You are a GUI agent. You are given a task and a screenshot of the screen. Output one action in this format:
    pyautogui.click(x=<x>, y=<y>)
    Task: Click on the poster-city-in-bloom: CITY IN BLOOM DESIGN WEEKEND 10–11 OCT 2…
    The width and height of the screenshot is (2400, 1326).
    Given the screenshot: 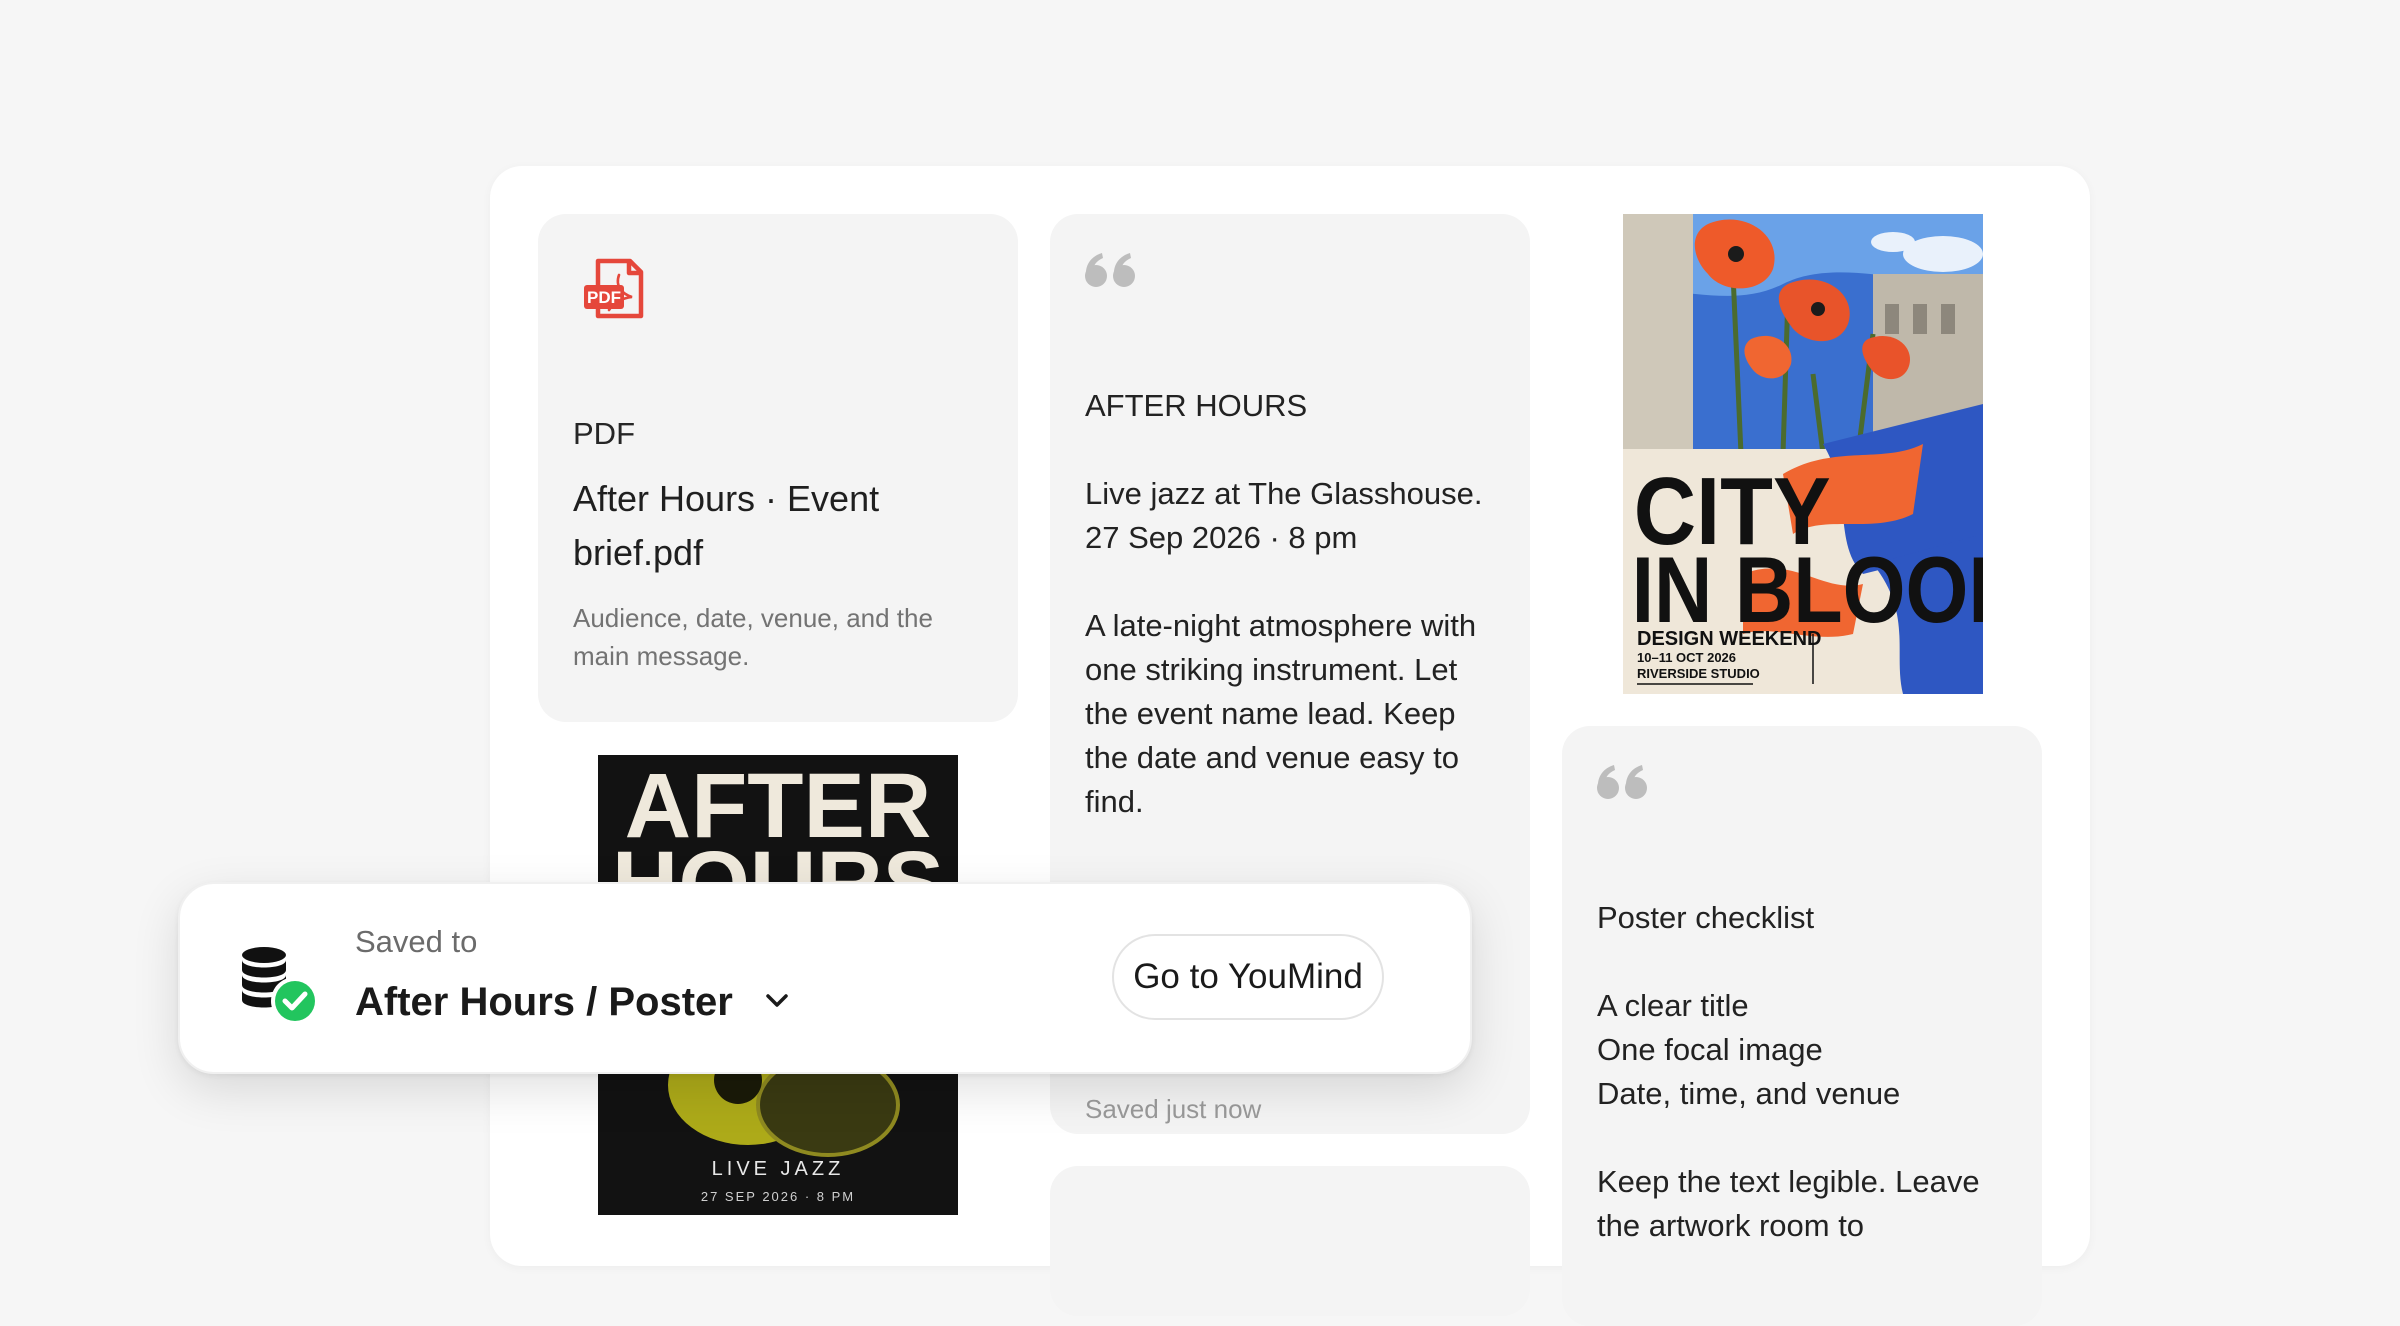 What is the action you would take?
    pyautogui.click(x=1803, y=454)
    